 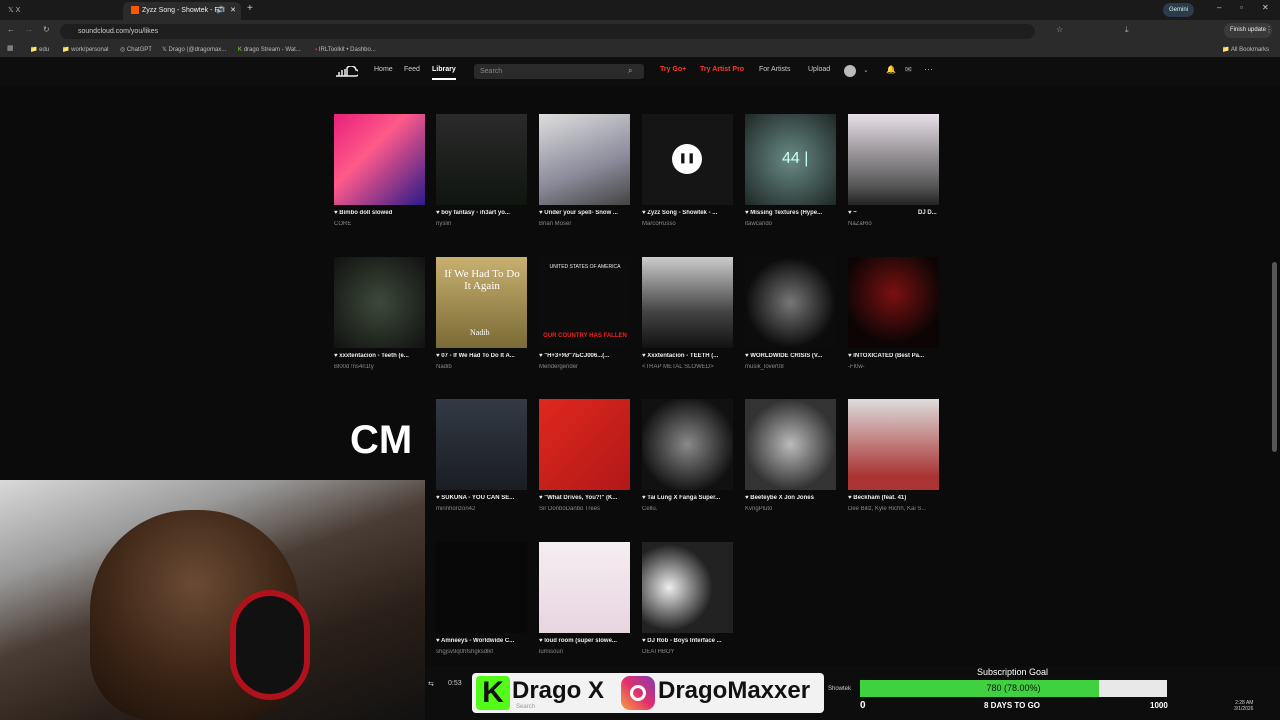 I want to click on page-scrollbar, so click(x=1274, y=357).